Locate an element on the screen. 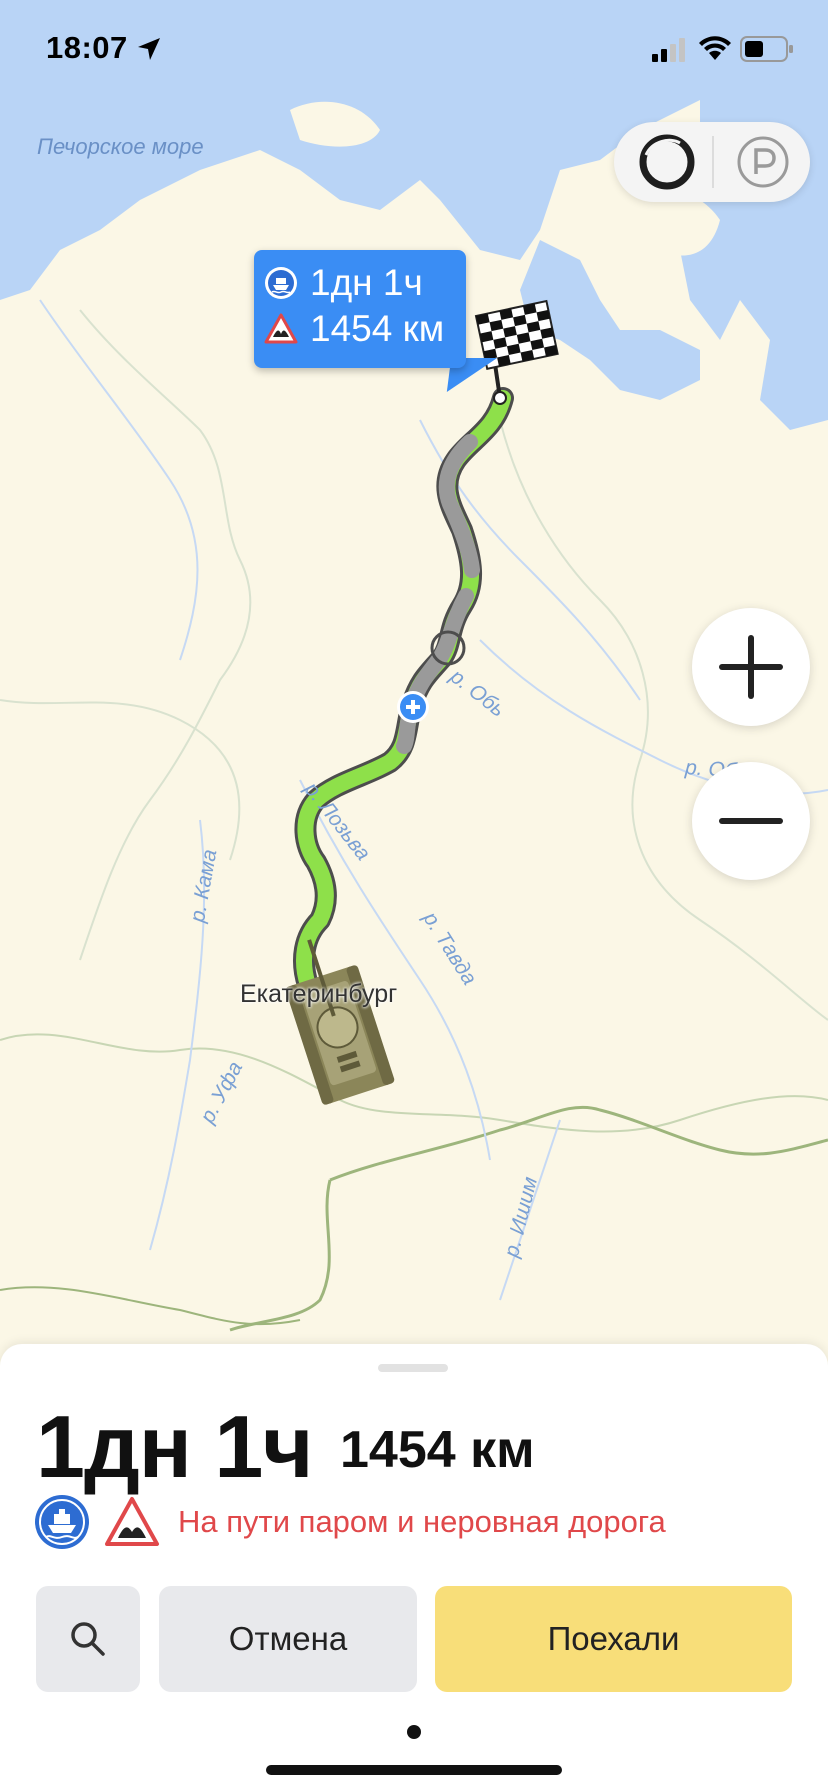  route-bubble: 1дн 1ч 1454 км is located at coordinates (360, 309).